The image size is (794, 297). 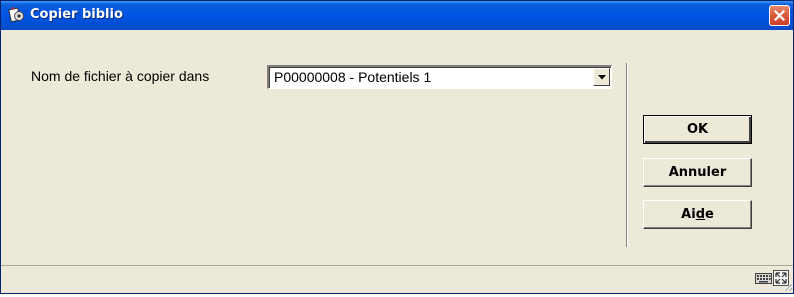 I want to click on close-icon, so click(x=779, y=15).